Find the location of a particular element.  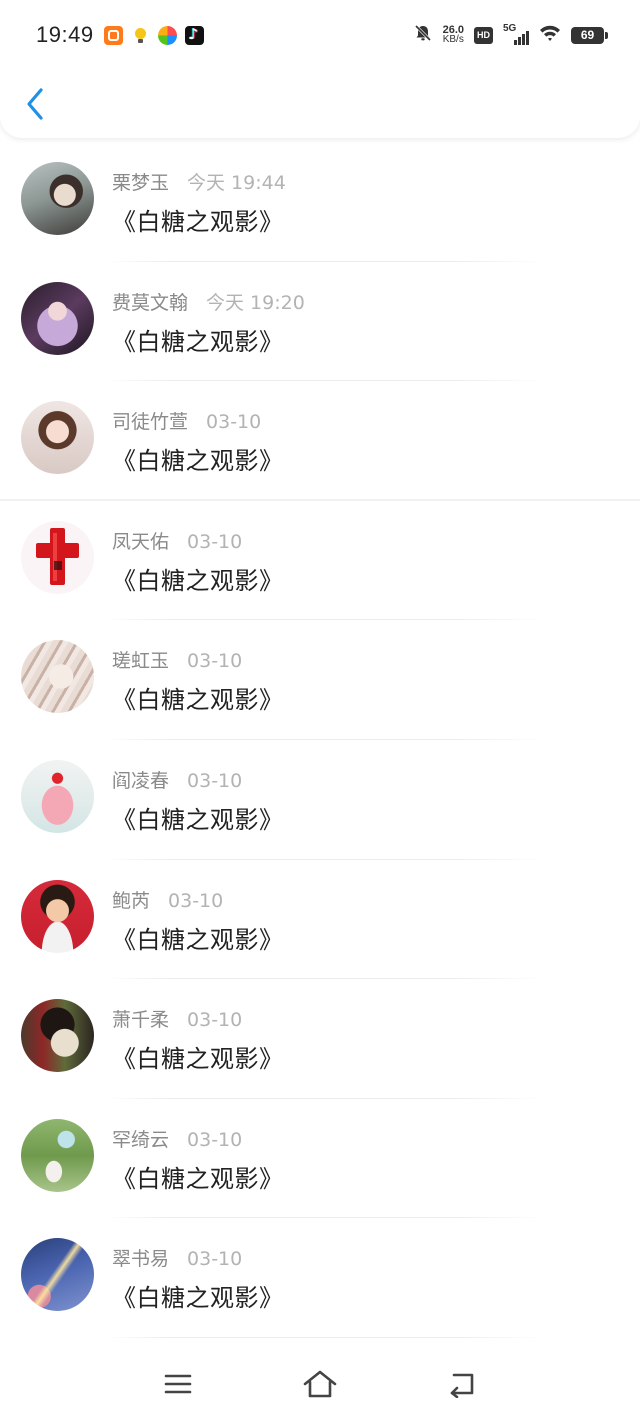

sender-name: 瑳虹玉 is located at coordinates (141, 661).